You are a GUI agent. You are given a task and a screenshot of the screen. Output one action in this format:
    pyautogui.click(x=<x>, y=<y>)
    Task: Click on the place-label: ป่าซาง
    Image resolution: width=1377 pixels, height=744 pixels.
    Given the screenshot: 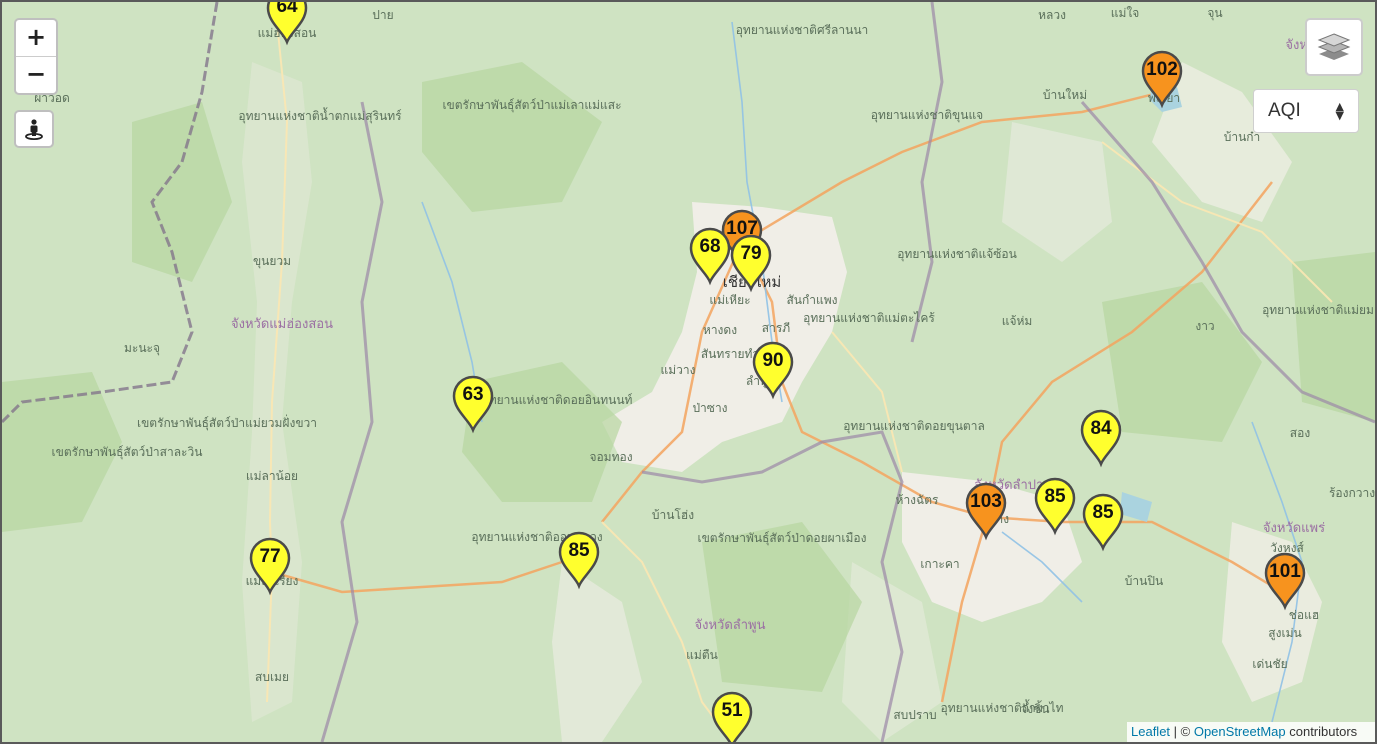 What is the action you would take?
    pyautogui.click(x=709, y=408)
    